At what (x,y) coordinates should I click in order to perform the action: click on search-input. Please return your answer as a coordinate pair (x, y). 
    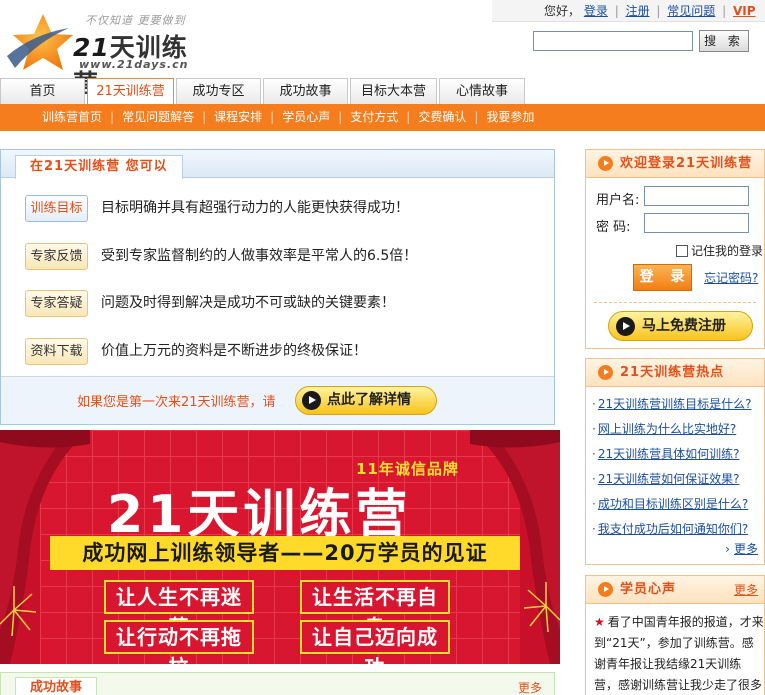
    Looking at the image, I should click on (613, 41).